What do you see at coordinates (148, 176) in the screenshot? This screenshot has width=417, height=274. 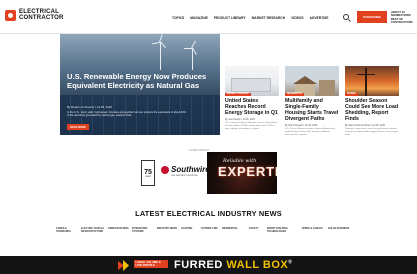 I see `badge-sub: YEARS` at bounding box center [148, 176].